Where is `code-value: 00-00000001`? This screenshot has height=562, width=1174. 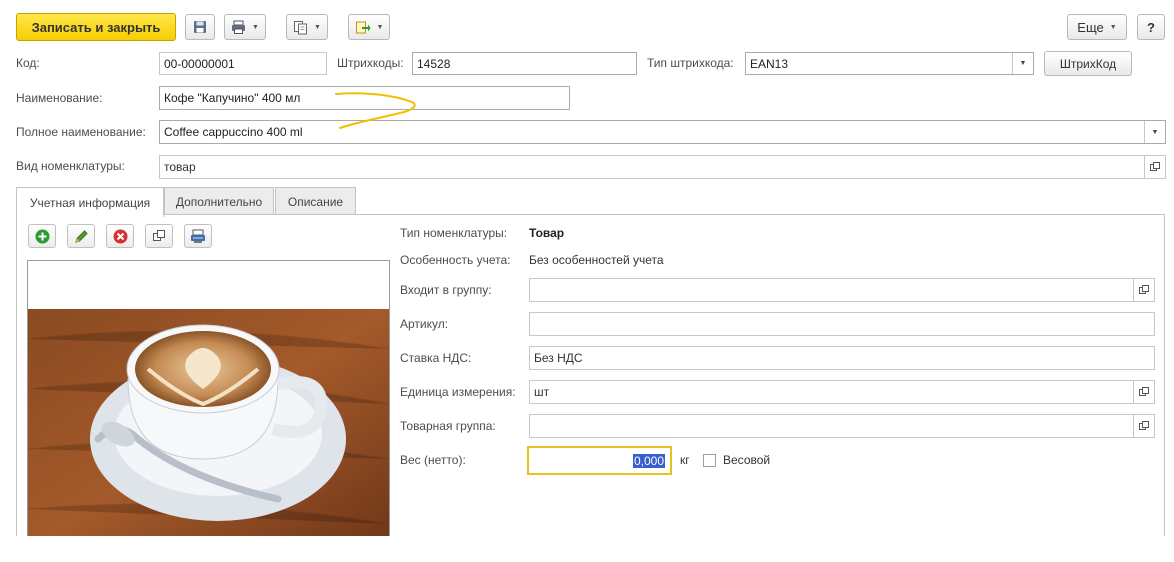
code-value: 00-00000001 is located at coordinates (199, 63).